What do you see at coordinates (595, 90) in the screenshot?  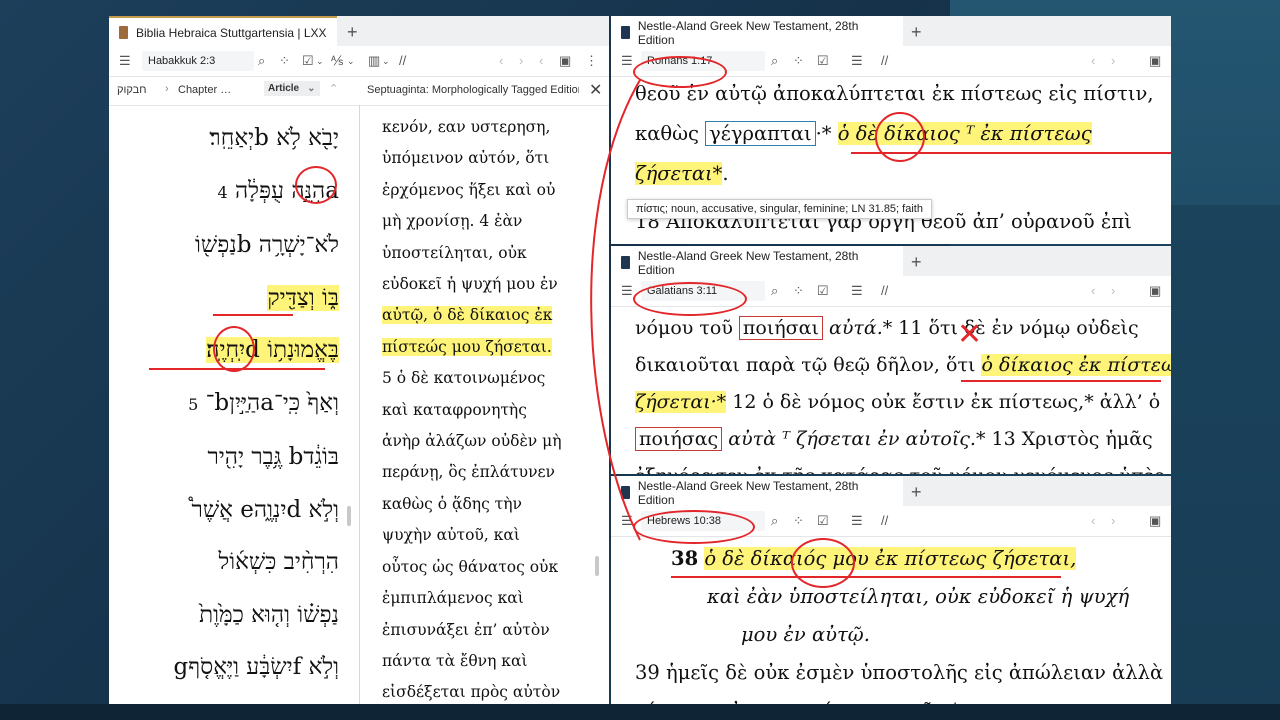 I see `close-icon: ✕` at bounding box center [595, 90].